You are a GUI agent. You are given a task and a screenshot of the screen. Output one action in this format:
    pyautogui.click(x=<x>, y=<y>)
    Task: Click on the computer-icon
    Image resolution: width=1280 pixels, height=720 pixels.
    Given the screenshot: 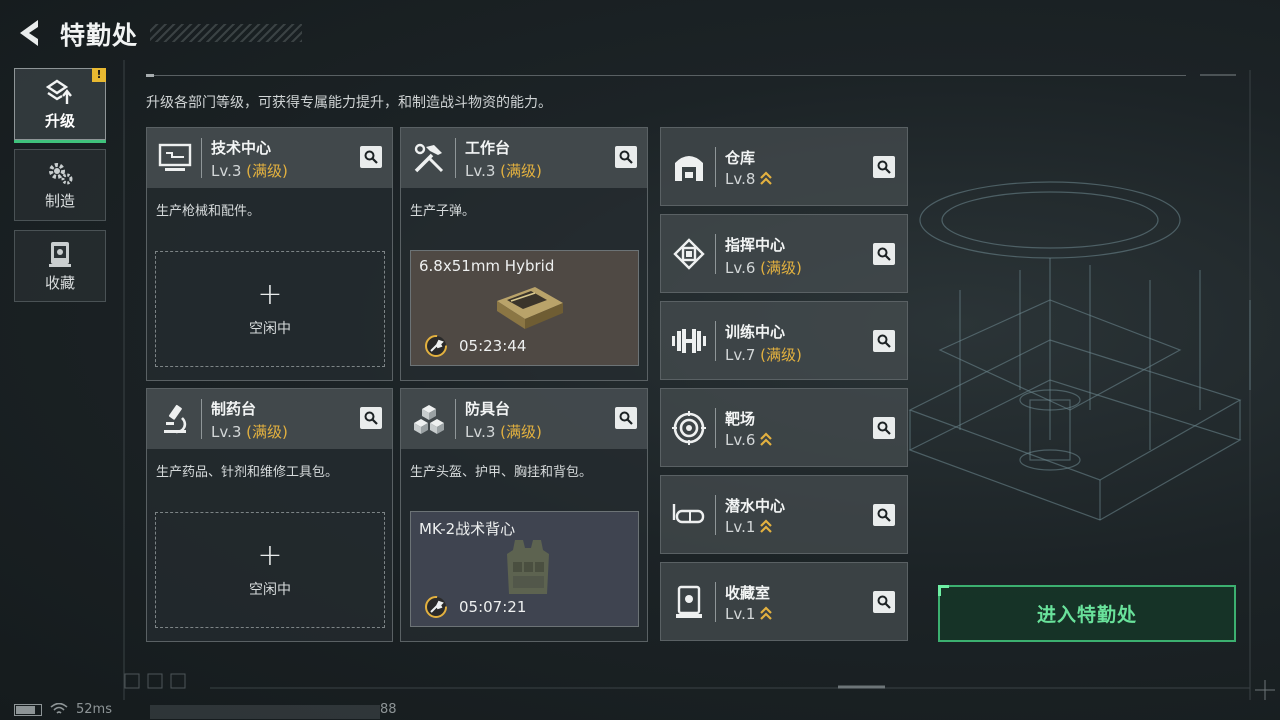 What is the action you would take?
    pyautogui.click(x=175, y=158)
    